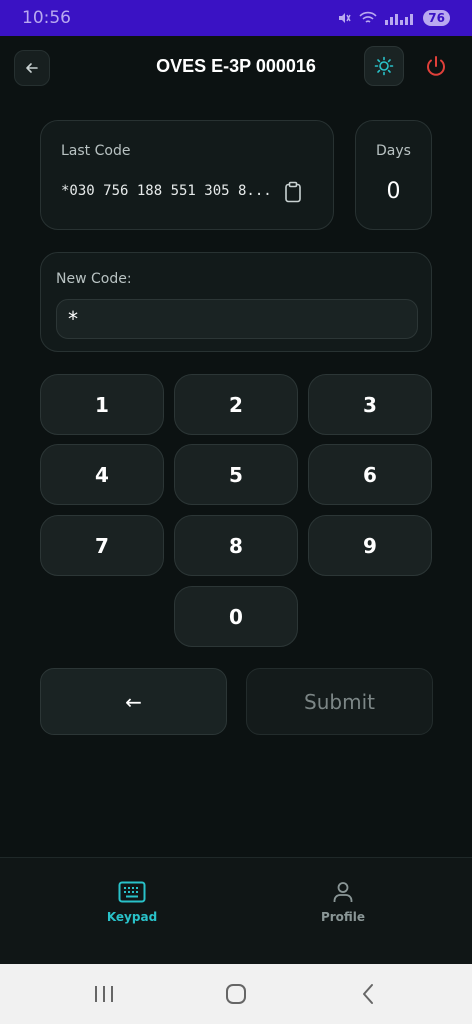 This screenshot has height=1024, width=472. I want to click on app-bar: OVES E-3P 000016, so click(236, 68).